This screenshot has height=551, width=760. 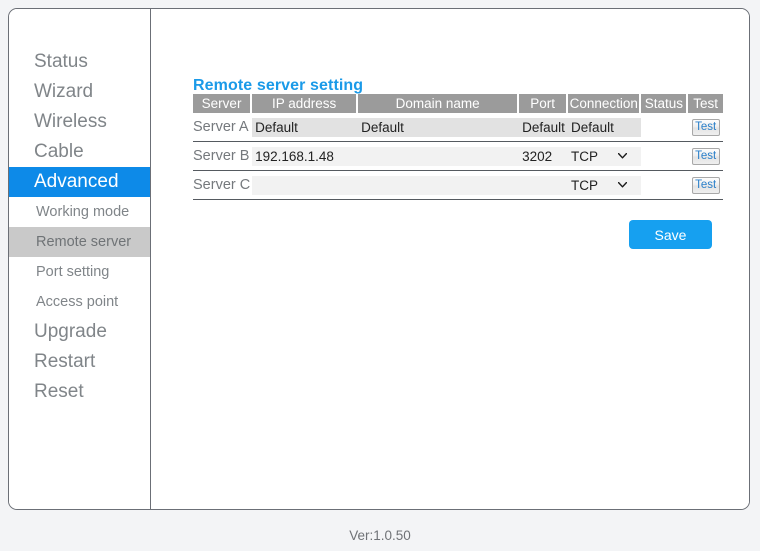 What do you see at coordinates (64, 91) in the screenshot?
I see `sidebar-item-label: Wizard` at bounding box center [64, 91].